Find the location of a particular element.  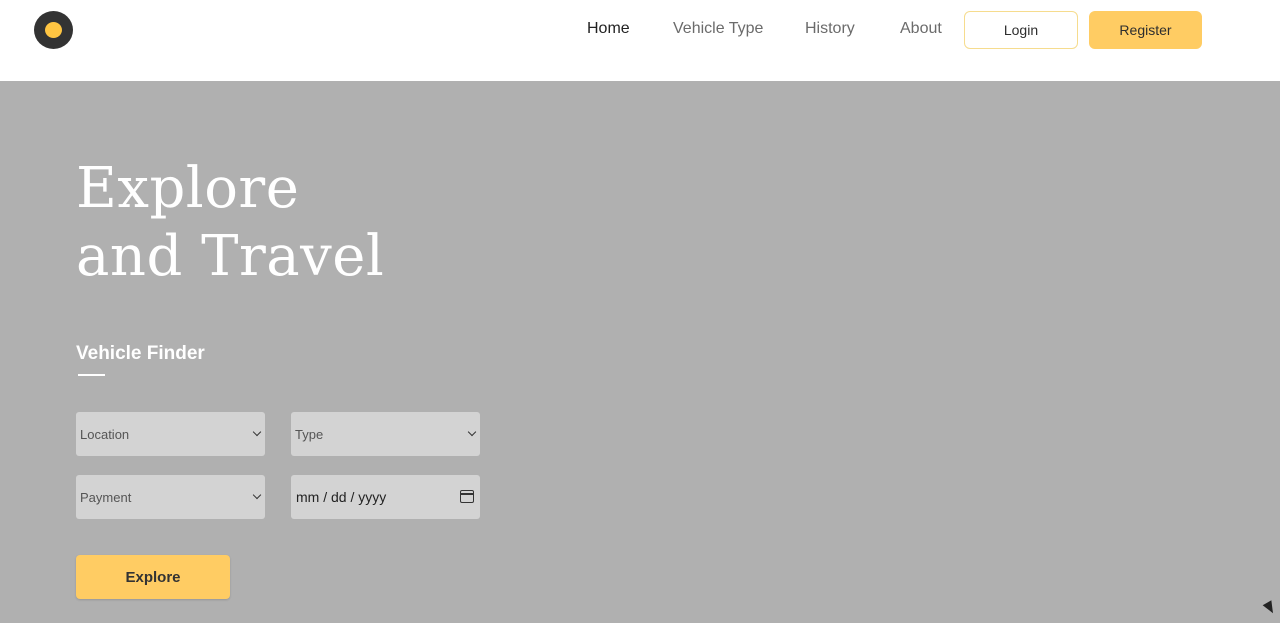

type-select-value: Type is located at coordinates (309, 434).